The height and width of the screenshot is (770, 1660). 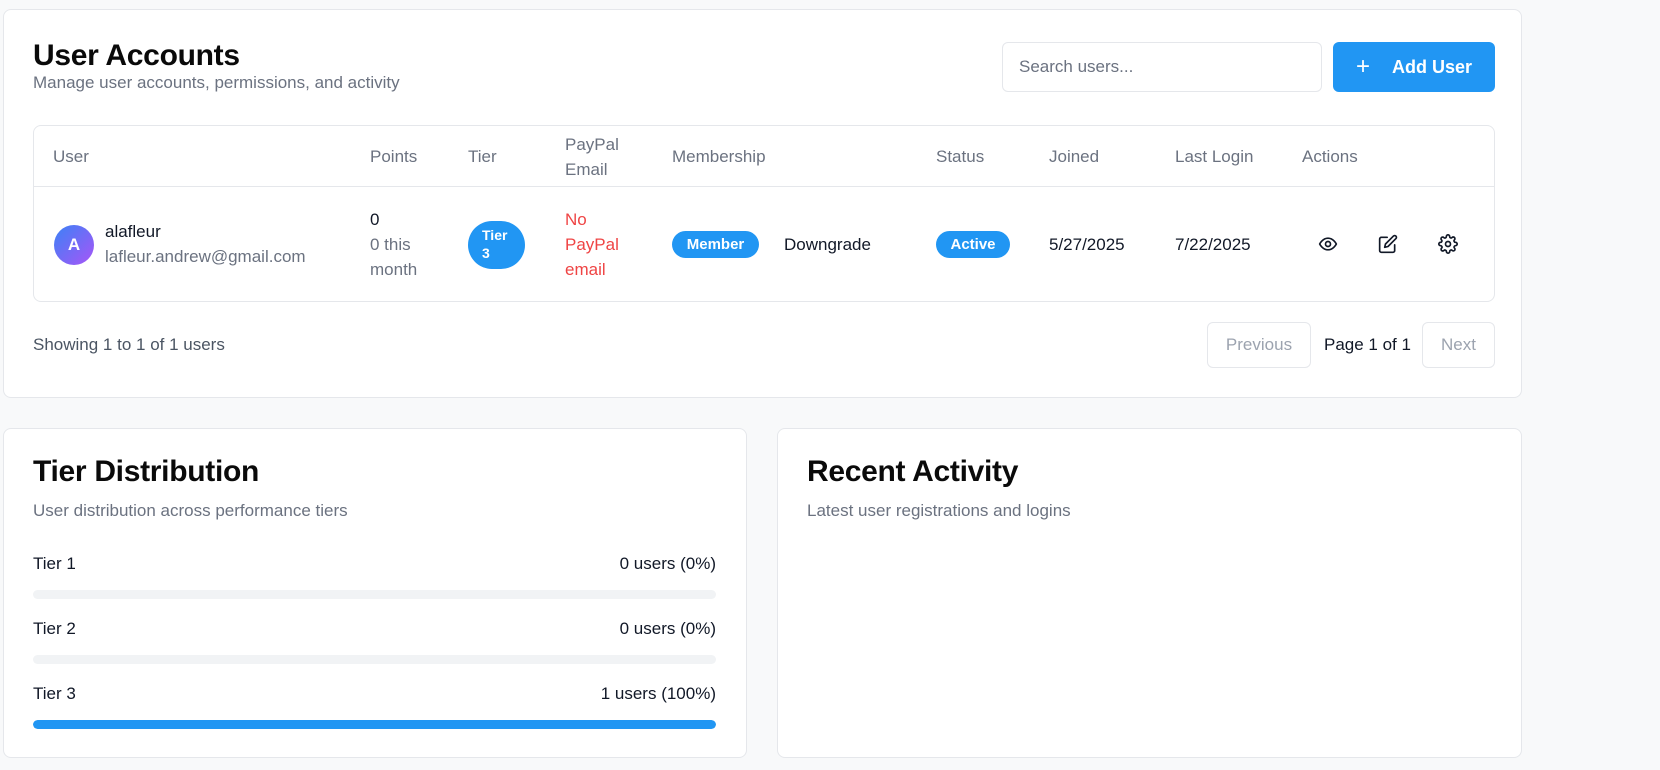 What do you see at coordinates (913, 471) in the screenshot?
I see `recent-activity-title: Recent Activity` at bounding box center [913, 471].